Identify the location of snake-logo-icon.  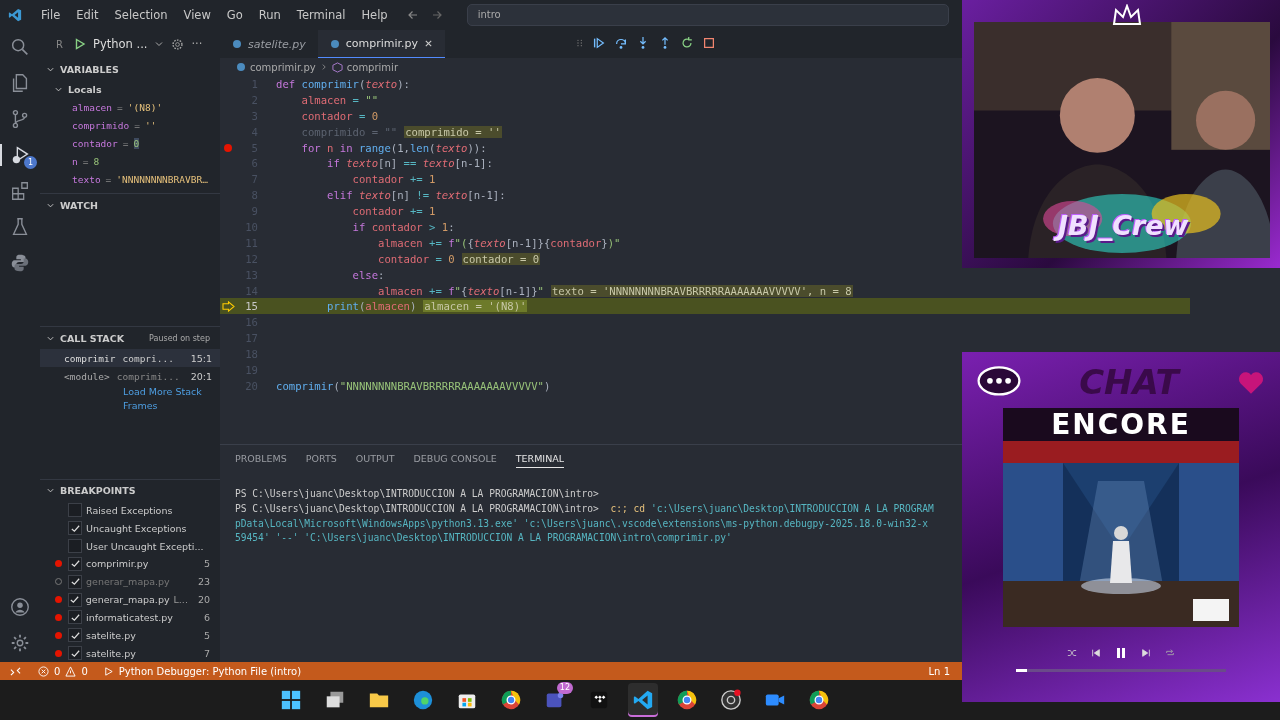
(20, 263).